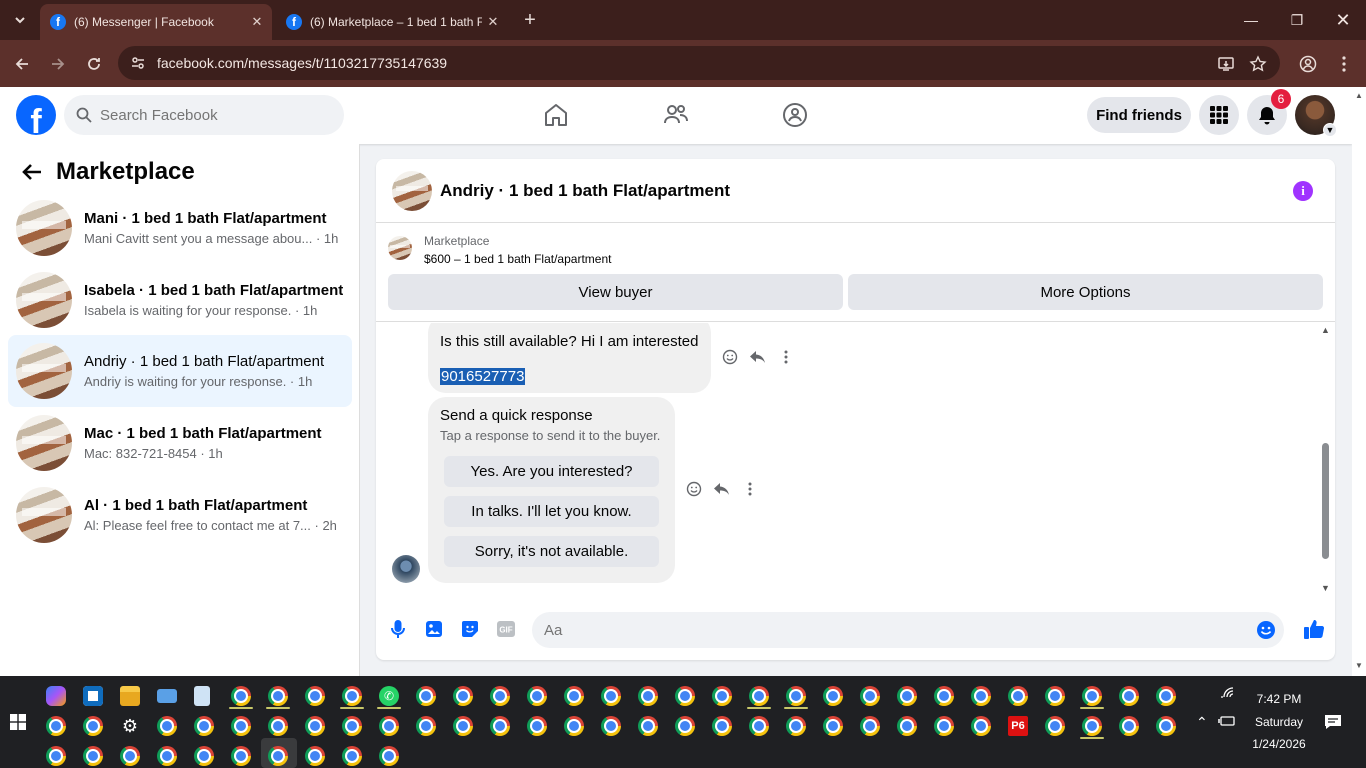 The image size is (1366, 768). What do you see at coordinates (1279, 744) in the screenshot?
I see `clock-date: 1/24/2026` at bounding box center [1279, 744].